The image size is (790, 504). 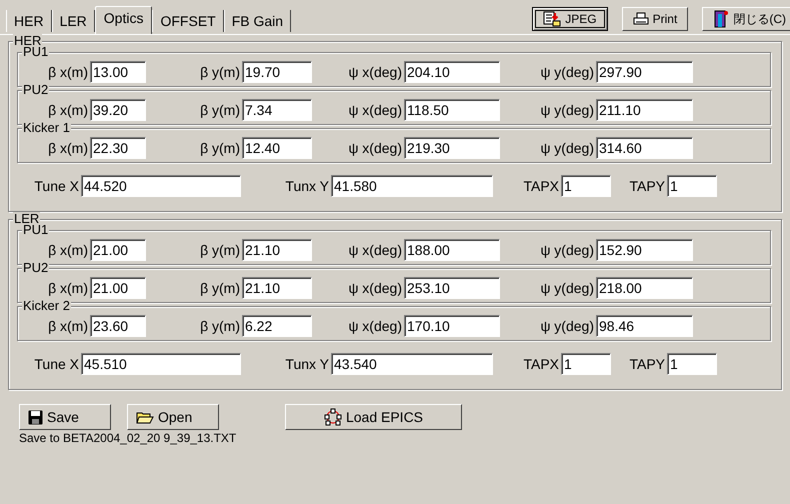 I want to click on input-field: 39.20, so click(x=118, y=110).